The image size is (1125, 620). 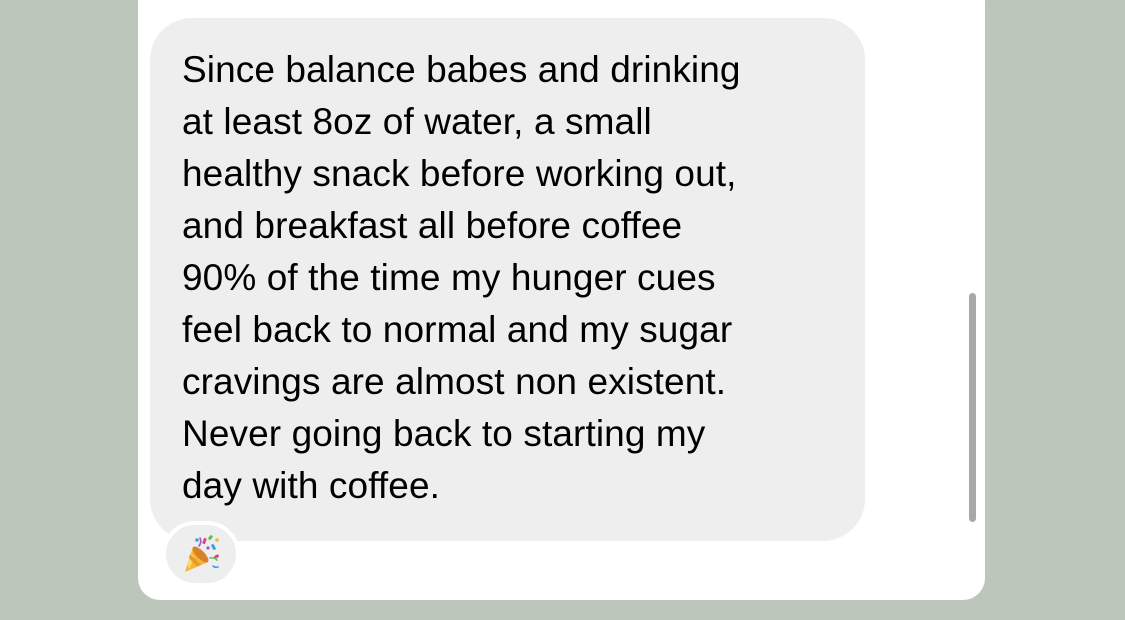 What do you see at coordinates (972, 407) in the screenshot?
I see `scrollbar-thumb` at bounding box center [972, 407].